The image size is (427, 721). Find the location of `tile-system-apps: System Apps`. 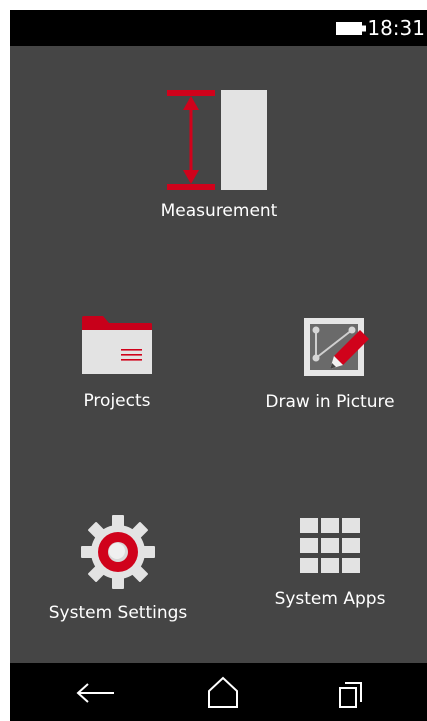

tile-system-apps: System Apps is located at coordinates (330, 562).